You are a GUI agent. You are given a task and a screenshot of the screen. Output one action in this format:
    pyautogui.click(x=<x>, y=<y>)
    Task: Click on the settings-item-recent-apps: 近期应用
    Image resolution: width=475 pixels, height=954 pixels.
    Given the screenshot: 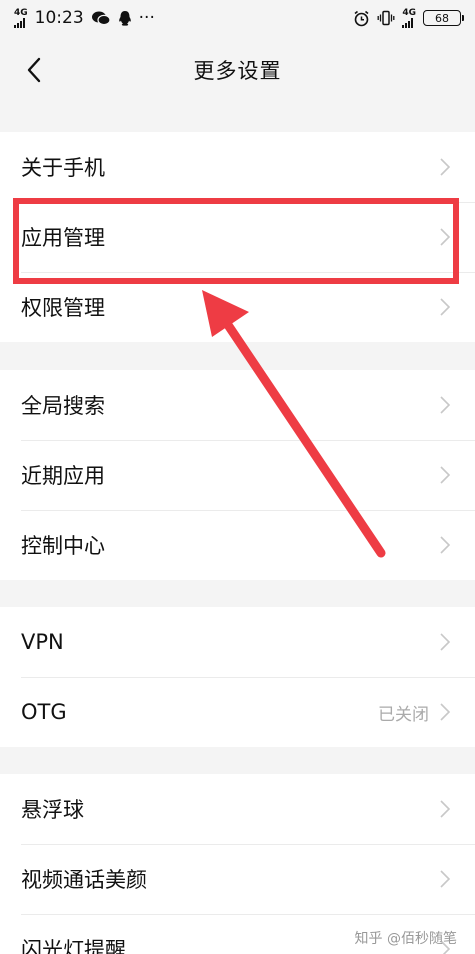 What is the action you would take?
    pyautogui.click(x=237, y=475)
    